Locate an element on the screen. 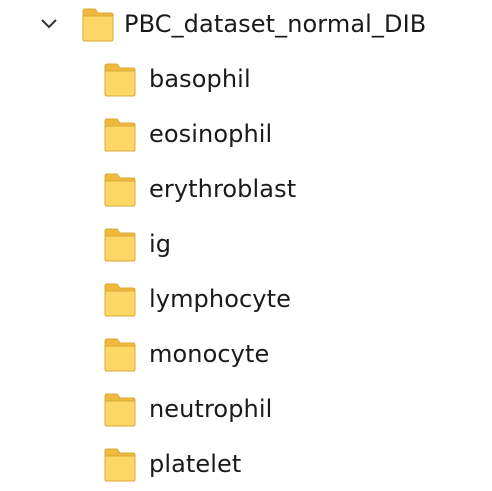 Image resolution: width=492 pixels, height=491 pixels. tree-item-label: basophil is located at coordinates (200, 79).